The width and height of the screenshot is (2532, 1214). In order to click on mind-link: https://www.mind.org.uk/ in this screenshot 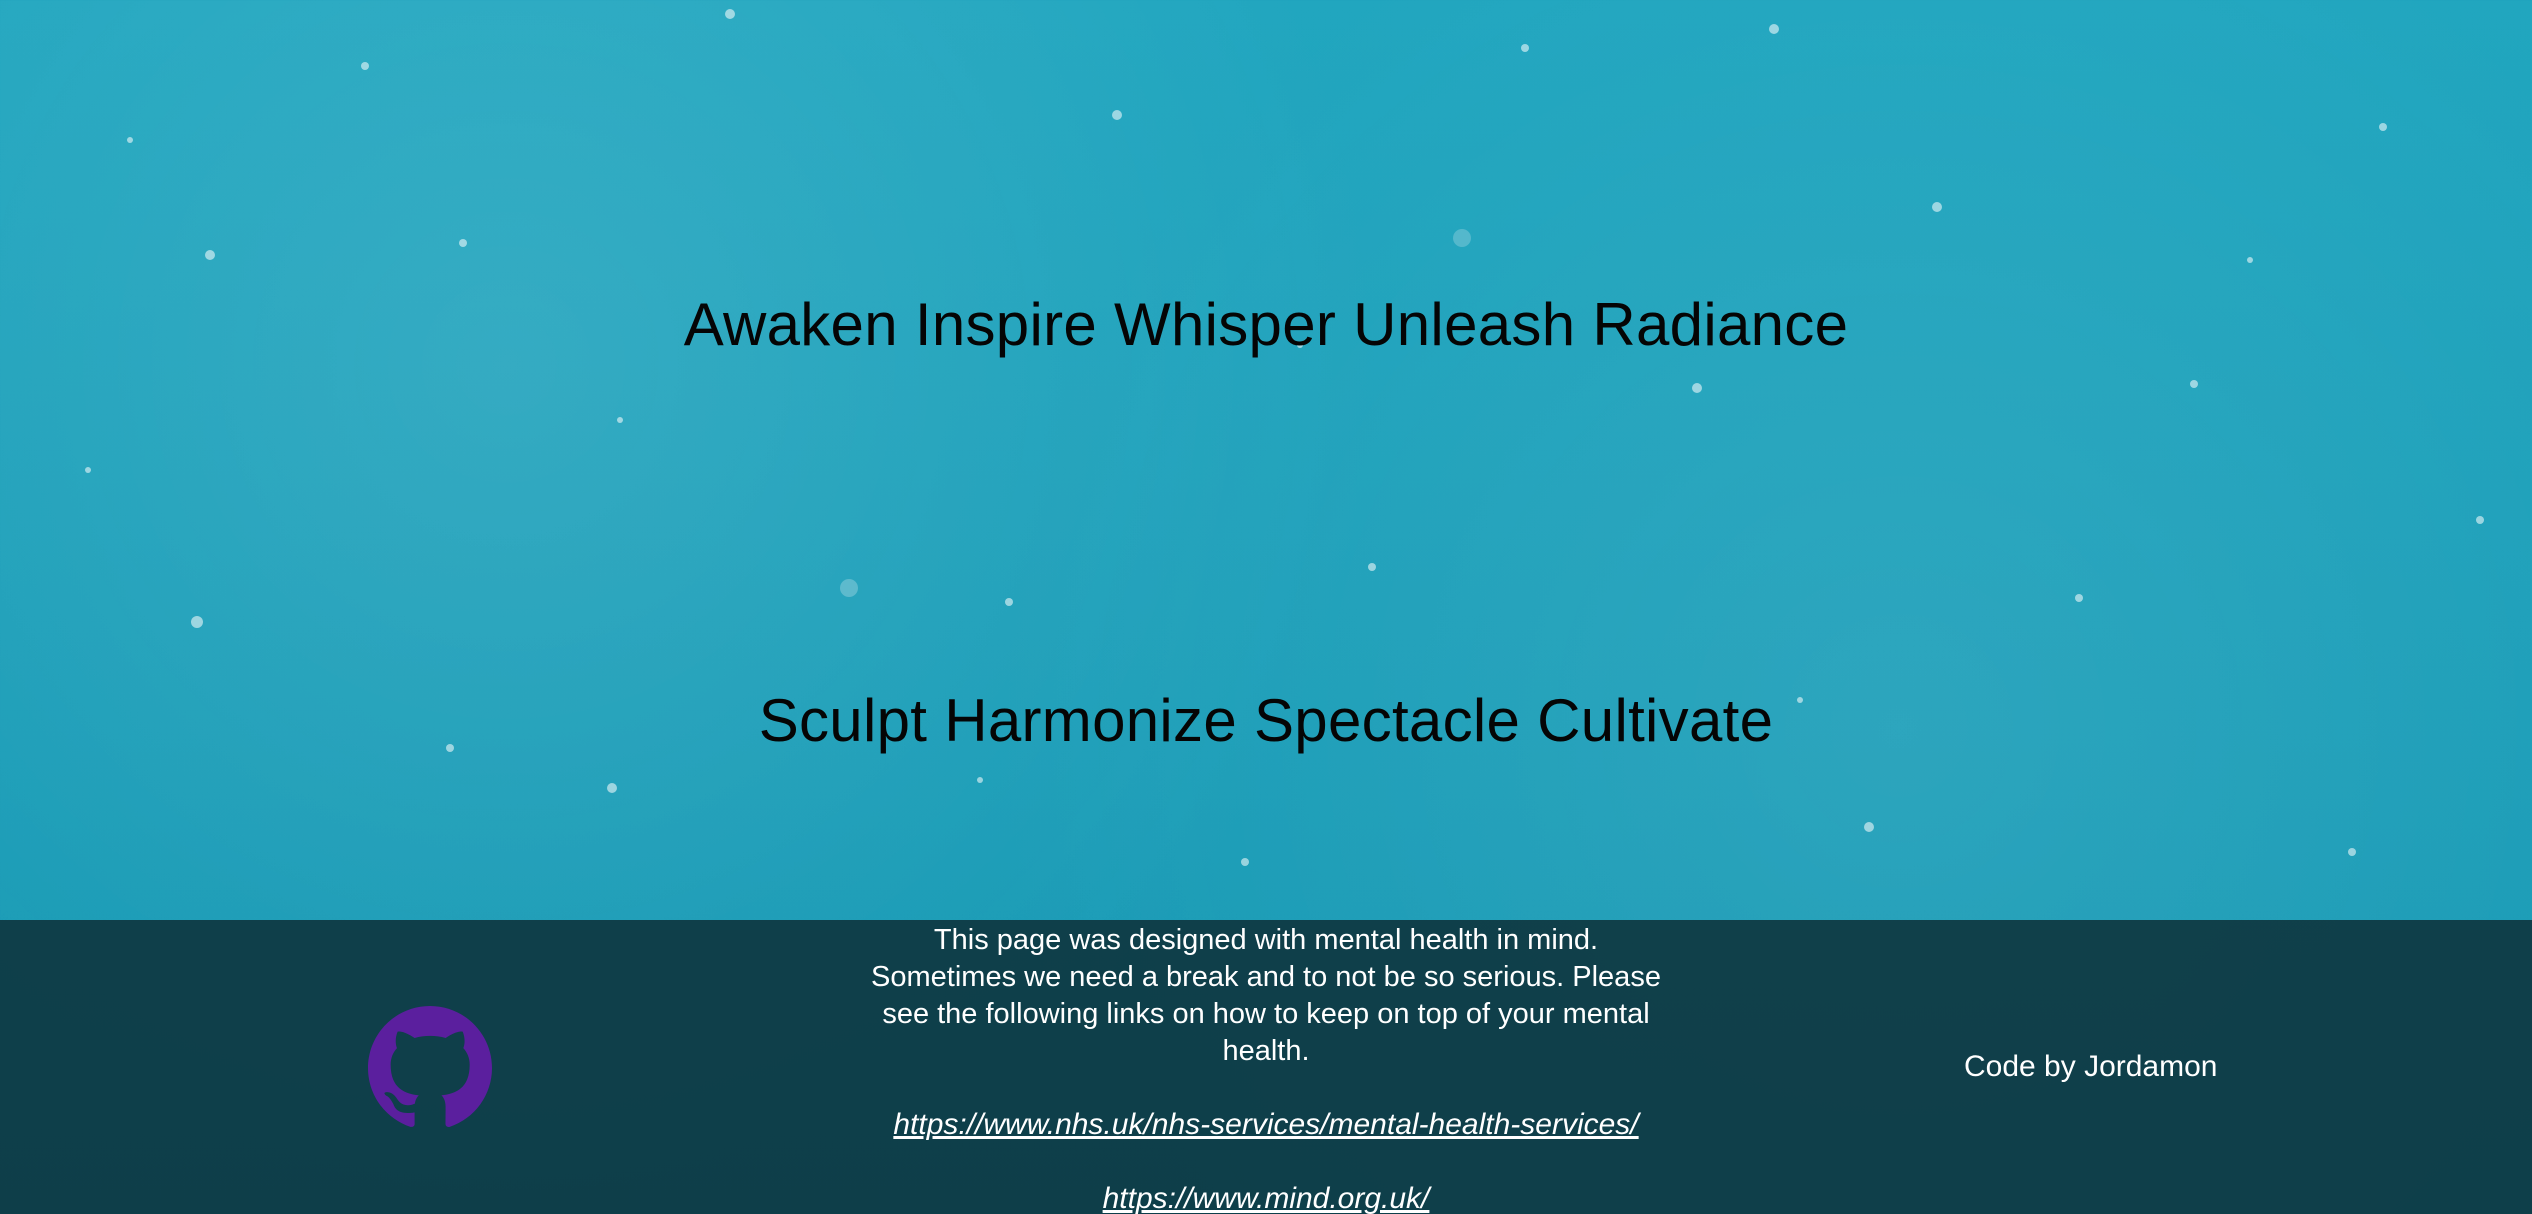, I will do `click(1266, 1197)`.